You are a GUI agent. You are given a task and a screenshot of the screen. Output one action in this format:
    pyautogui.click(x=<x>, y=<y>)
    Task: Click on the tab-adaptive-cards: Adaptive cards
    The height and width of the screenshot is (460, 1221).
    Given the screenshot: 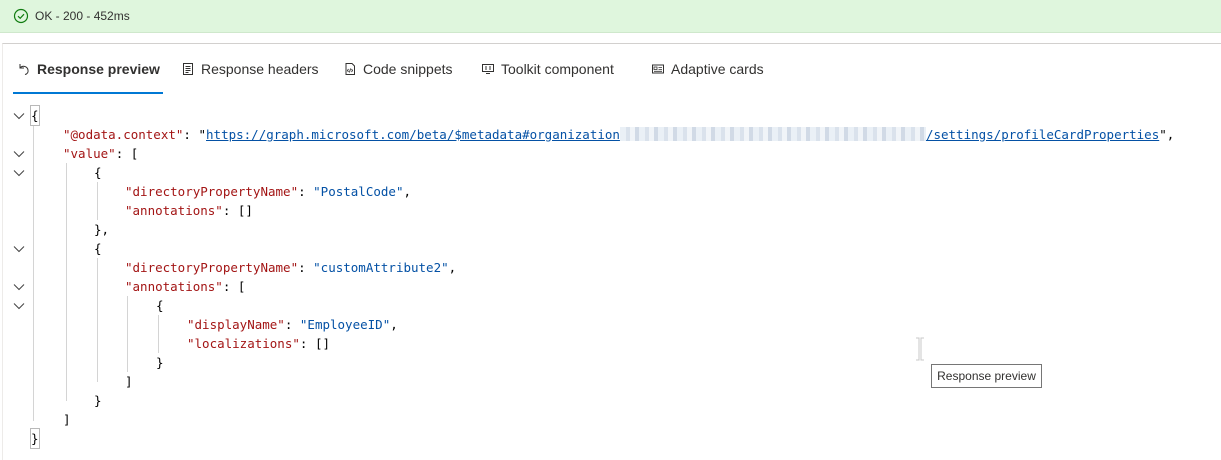 What is the action you would take?
    pyautogui.click(x=707, y=69)
    